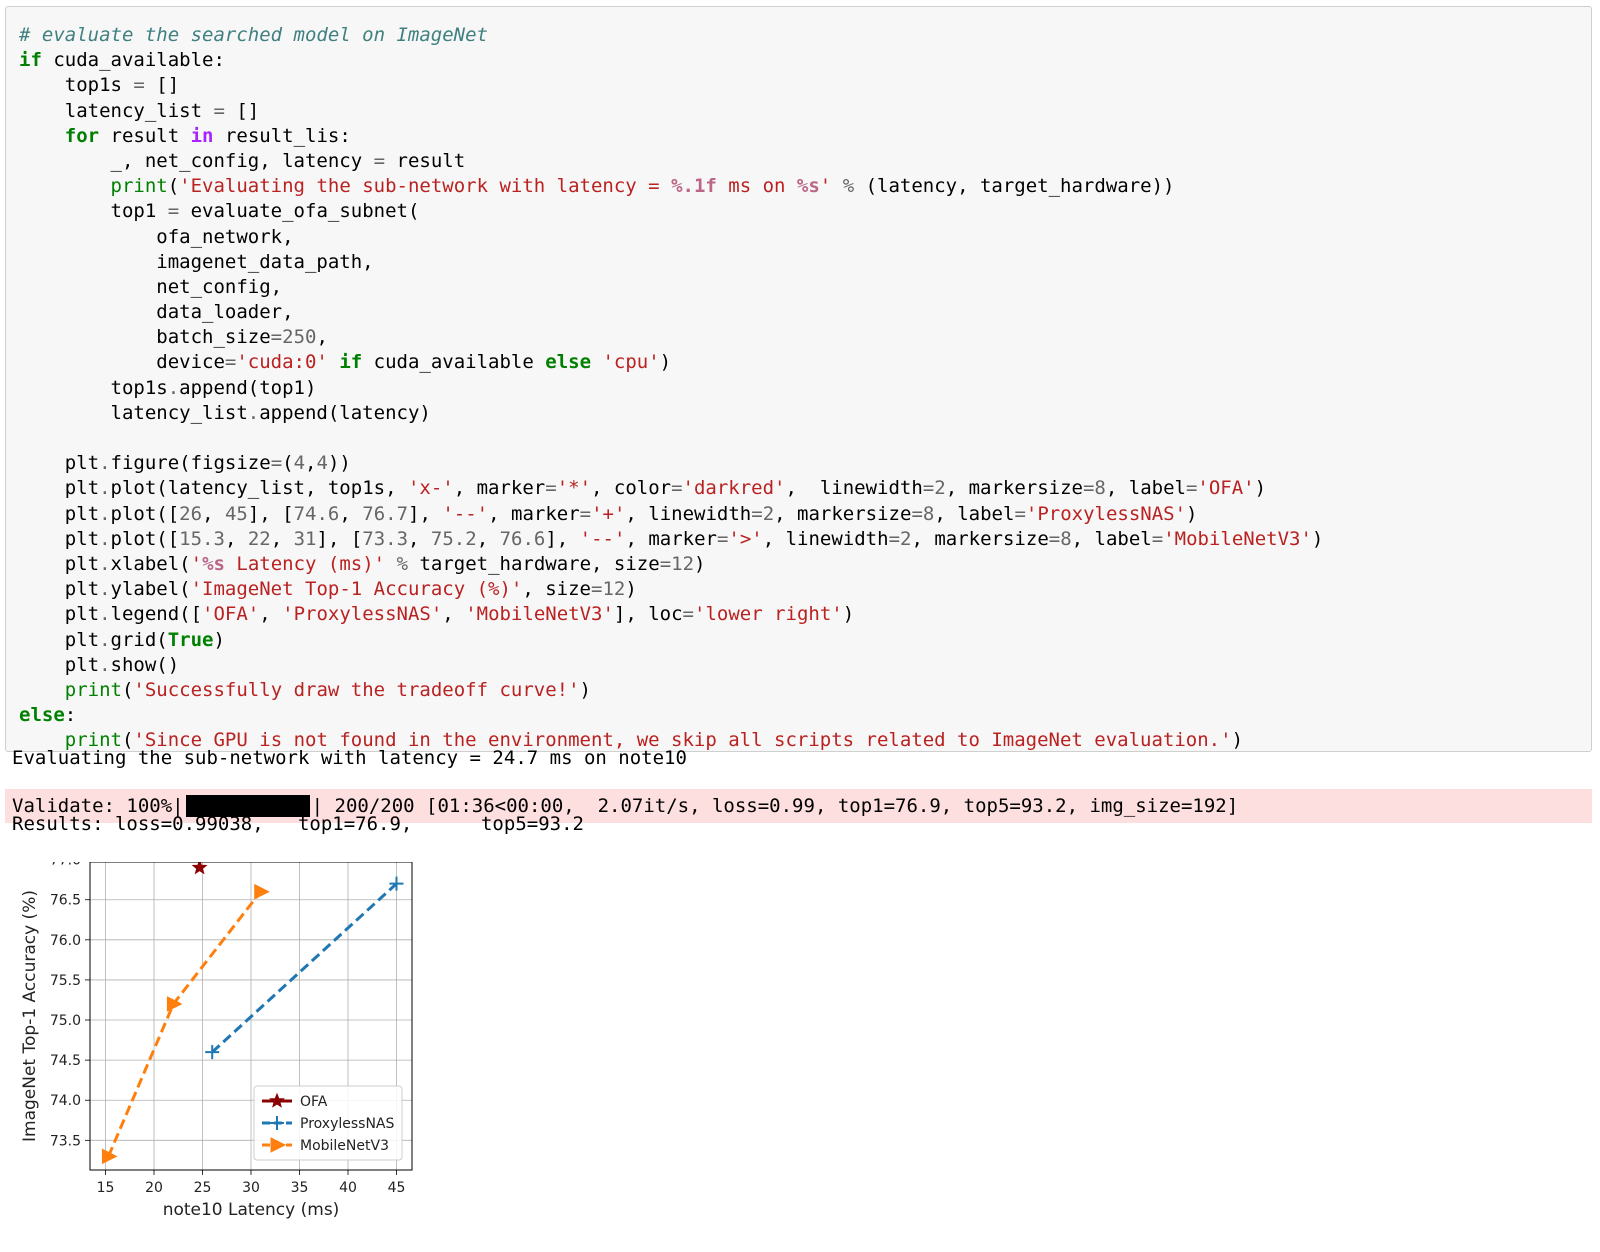 This screenshot has height=1252, width=1600. Describe the element at coordinates (30, 1016) in the screenshot. I see `y-axis-label: ImageNet Top-1 Accuracy (%)` at that location.